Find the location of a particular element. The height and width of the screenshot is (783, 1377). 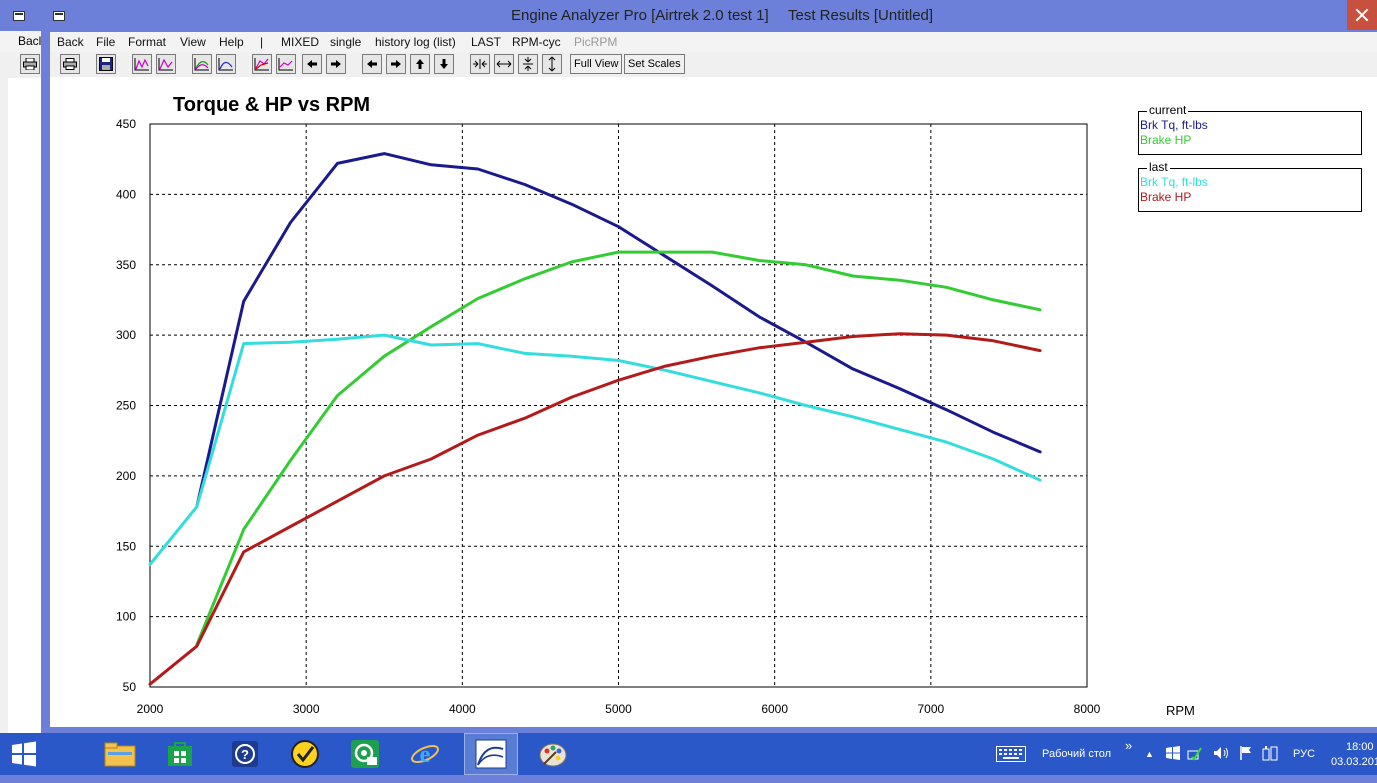

paint-icon is located at coordinates (553, 755).